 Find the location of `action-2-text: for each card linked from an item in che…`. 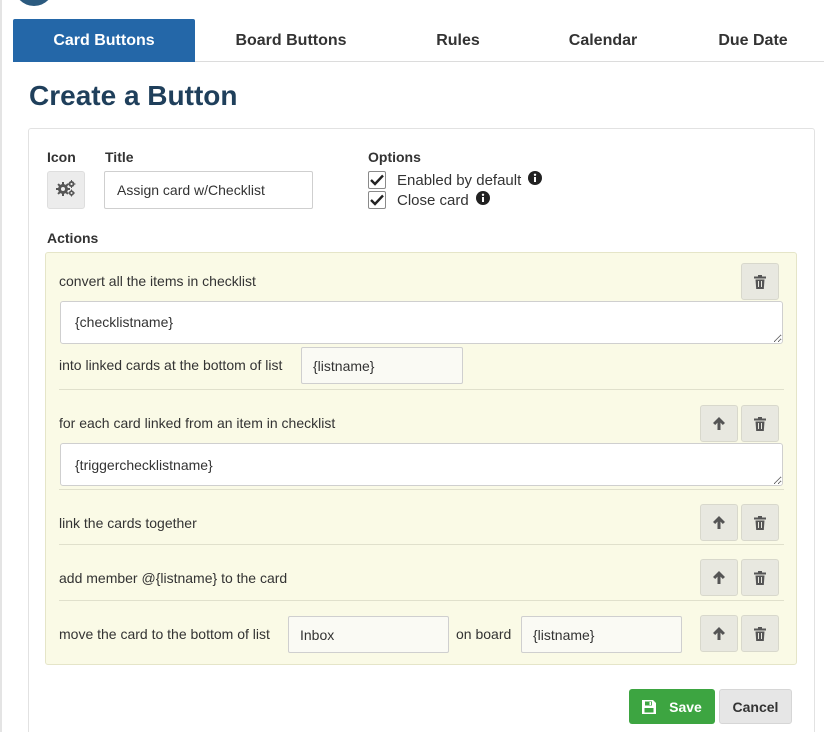

action-2-text: for each card linked from an item in che… is located at coordinates (197, 423).